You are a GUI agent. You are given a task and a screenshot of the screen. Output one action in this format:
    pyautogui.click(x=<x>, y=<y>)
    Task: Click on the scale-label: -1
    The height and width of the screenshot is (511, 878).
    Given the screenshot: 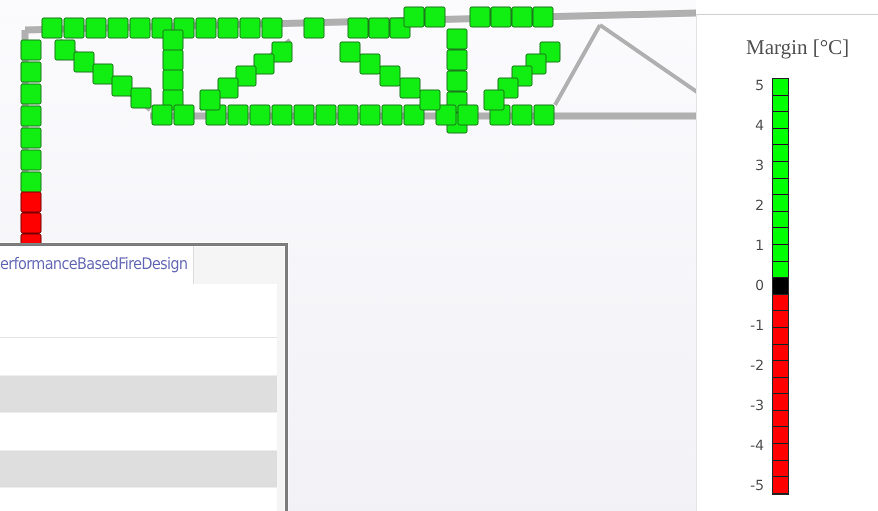 What is the action you would take?
    pyautogui.click(x=757, y=327)
    